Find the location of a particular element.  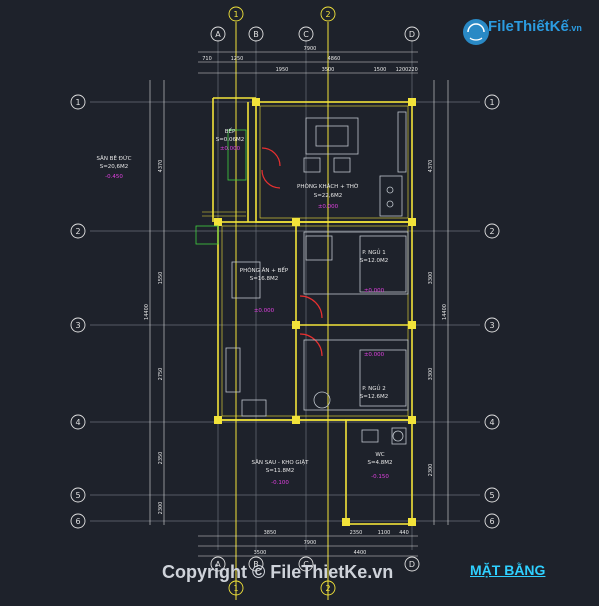

kitchen-counter is located at coordinates (233, 370).